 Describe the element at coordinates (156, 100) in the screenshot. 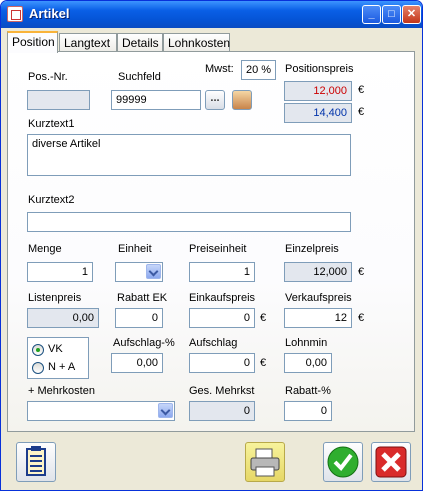

I see `suchfeld-input: 99999` at that location.